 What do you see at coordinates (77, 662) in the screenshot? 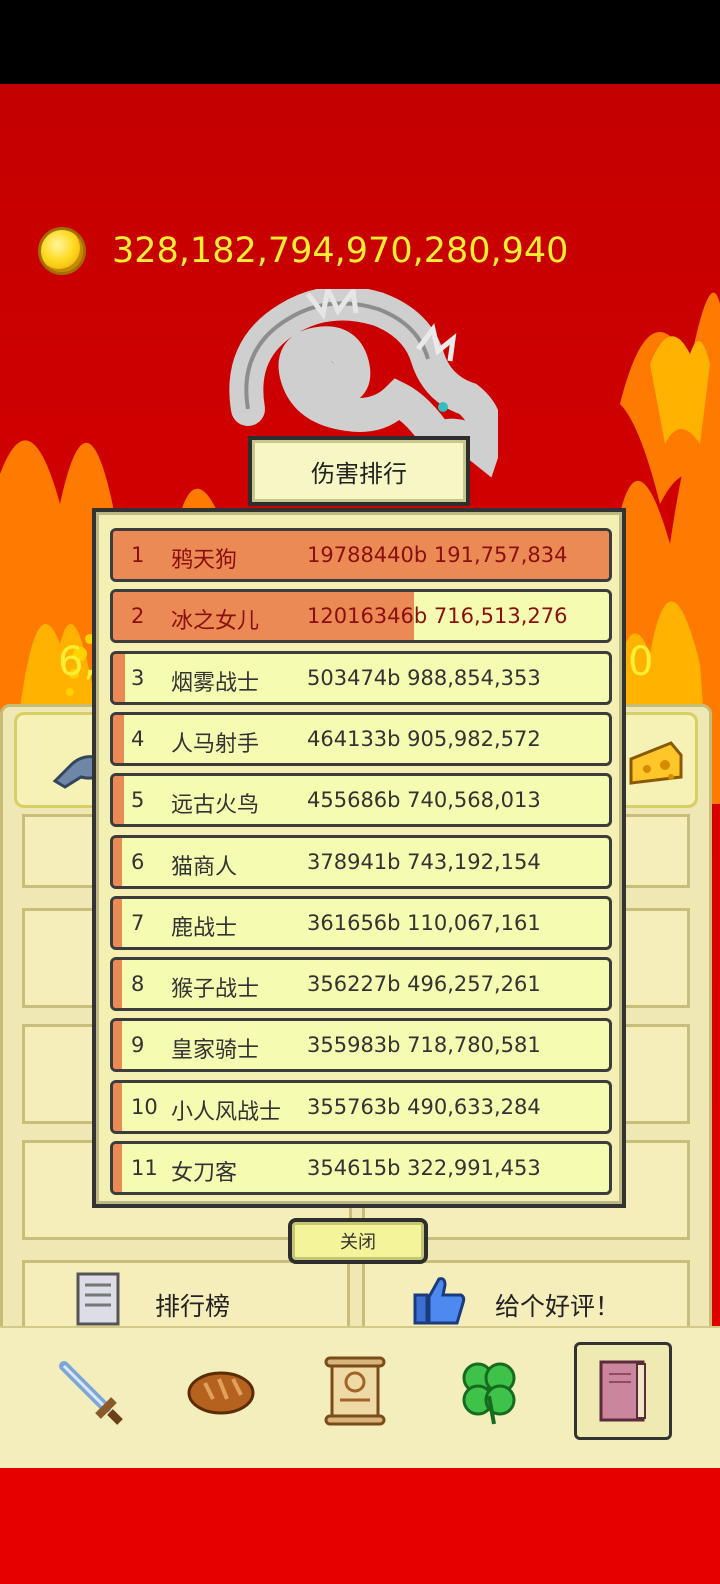
I see `partial-value-left: 6,` at bounding box center [77, 662].